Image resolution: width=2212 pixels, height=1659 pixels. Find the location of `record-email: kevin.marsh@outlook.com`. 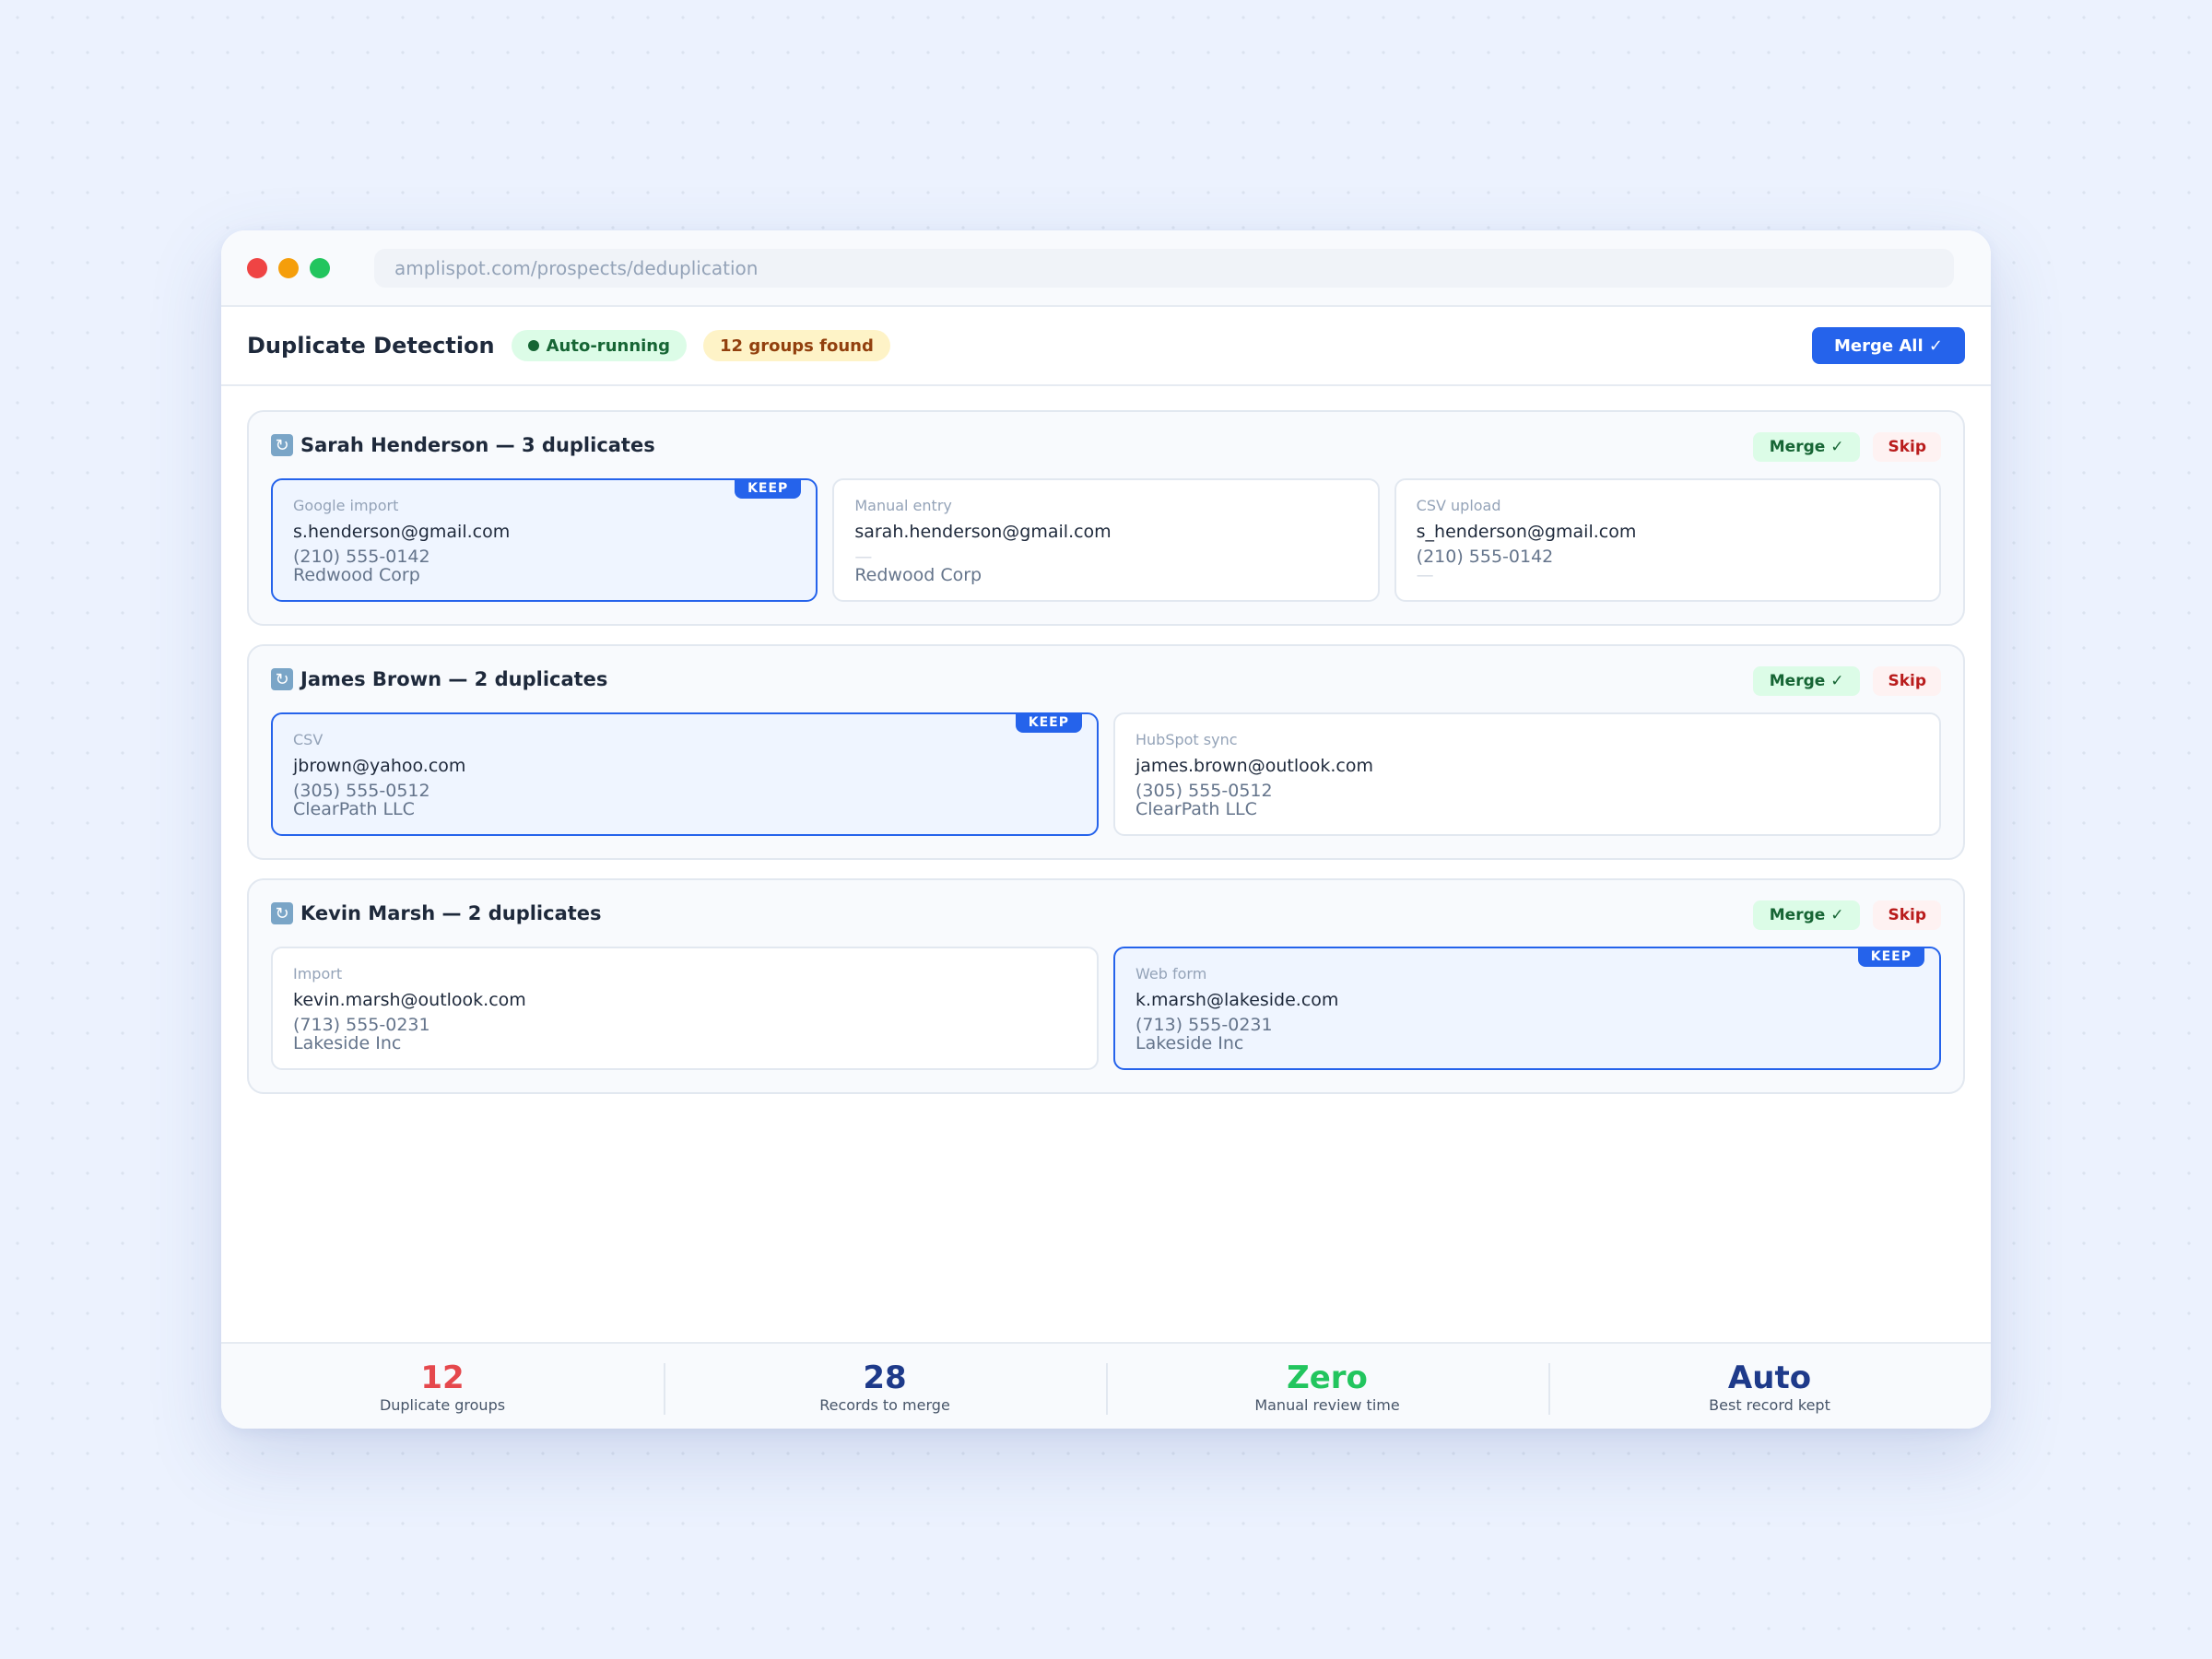

record-email: kevin.marsh@outlook.com is located at coordinates (409, 1000).